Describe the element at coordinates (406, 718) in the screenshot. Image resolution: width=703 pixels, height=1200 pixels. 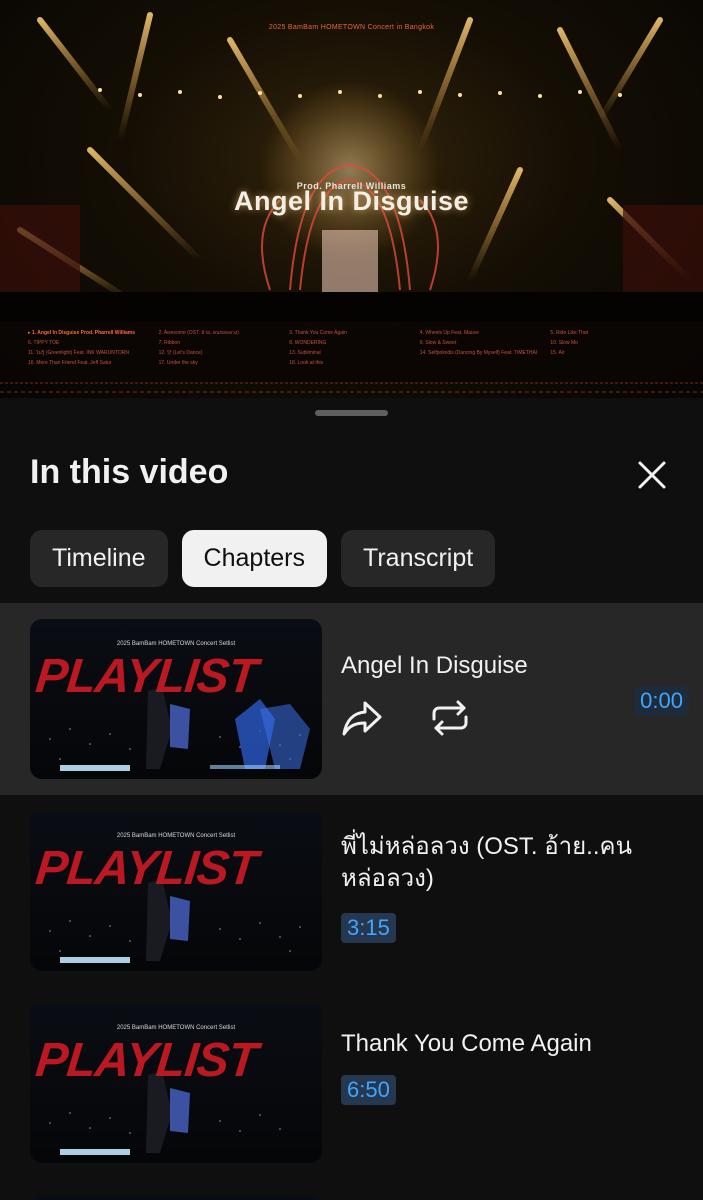
I see `chapter-actions` at that location.